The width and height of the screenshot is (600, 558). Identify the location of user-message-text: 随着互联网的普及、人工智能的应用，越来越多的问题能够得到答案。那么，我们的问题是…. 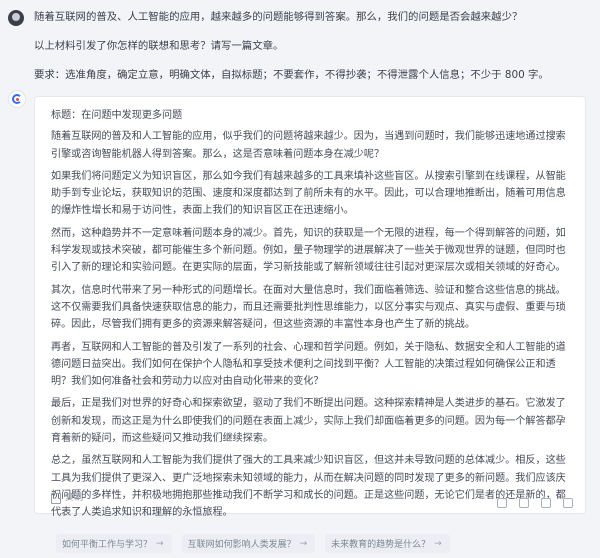
(311, 46).